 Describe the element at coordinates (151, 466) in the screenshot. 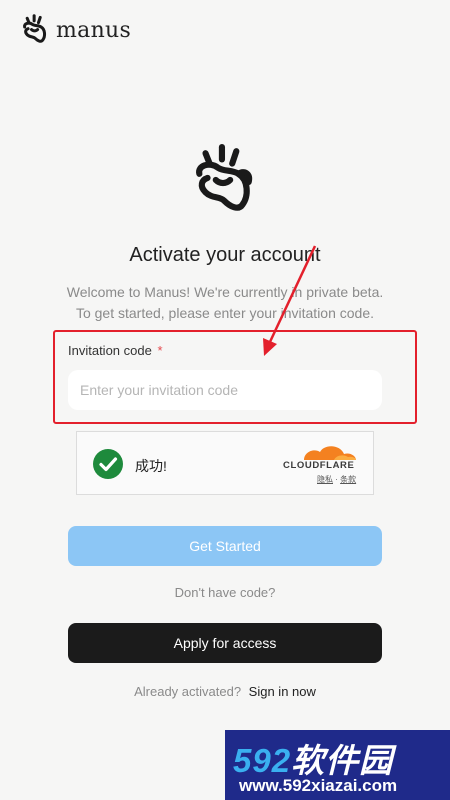

I see `captcha-status-text: 成功!` at that location.